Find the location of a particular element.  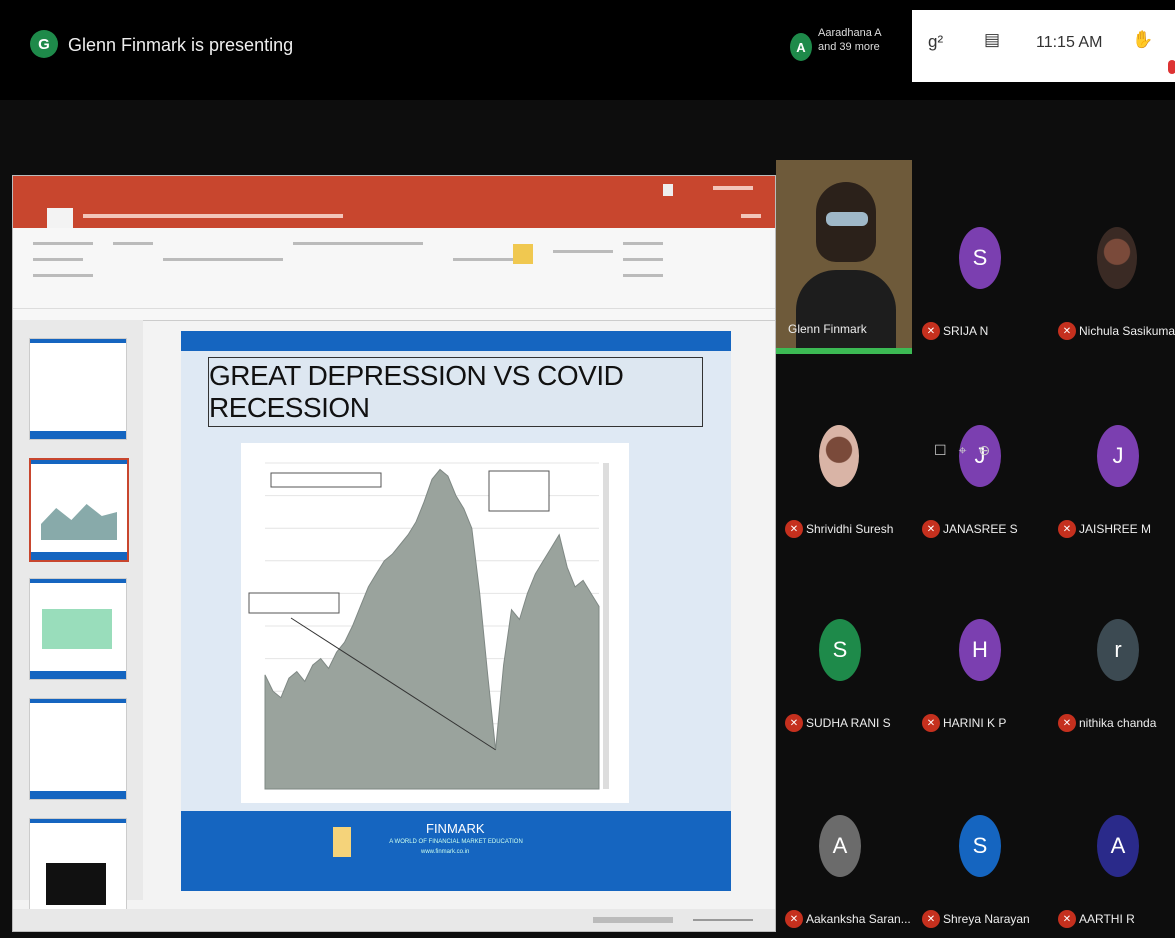

mute-icon: ⌖ is located at coordinates (963, 450).